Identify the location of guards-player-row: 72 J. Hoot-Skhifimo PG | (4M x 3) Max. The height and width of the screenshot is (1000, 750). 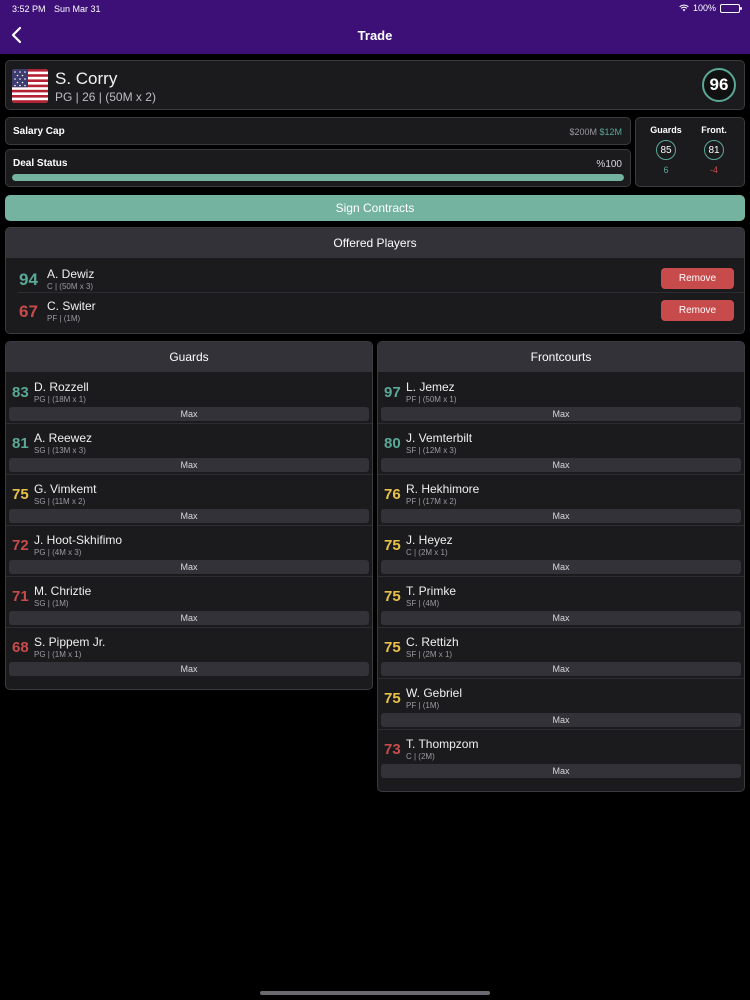
(189, 550).